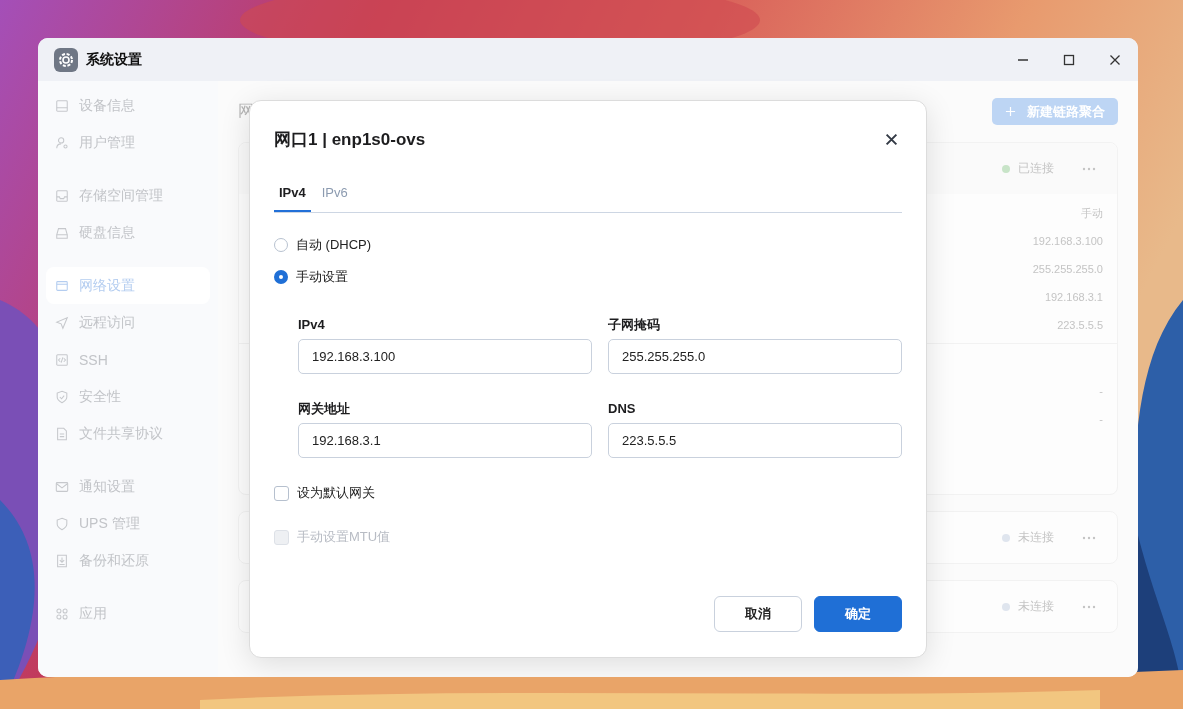  What do you see at coordinates (62, 142) in the screenshot?
I see `user-gear-icon` at bounding box center [62, 142].